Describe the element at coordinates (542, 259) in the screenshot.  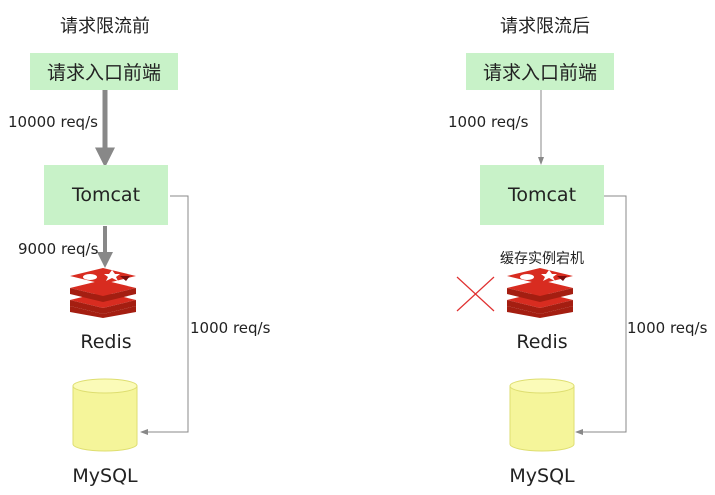
I see `cache-down-note: 缓存实例宕机` at that location.